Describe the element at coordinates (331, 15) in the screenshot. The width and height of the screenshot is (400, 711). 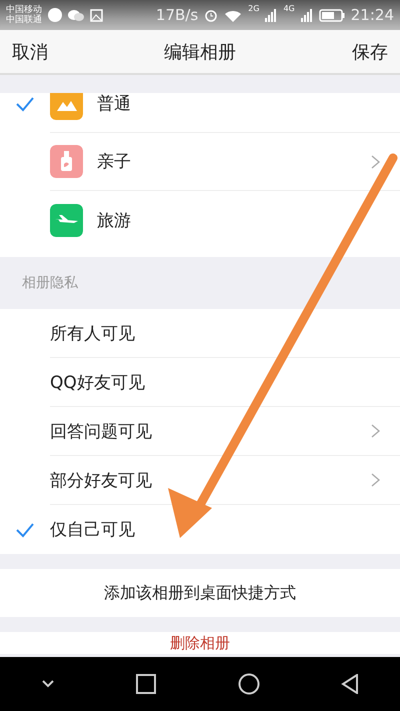
I see `battery-icon` at that location.